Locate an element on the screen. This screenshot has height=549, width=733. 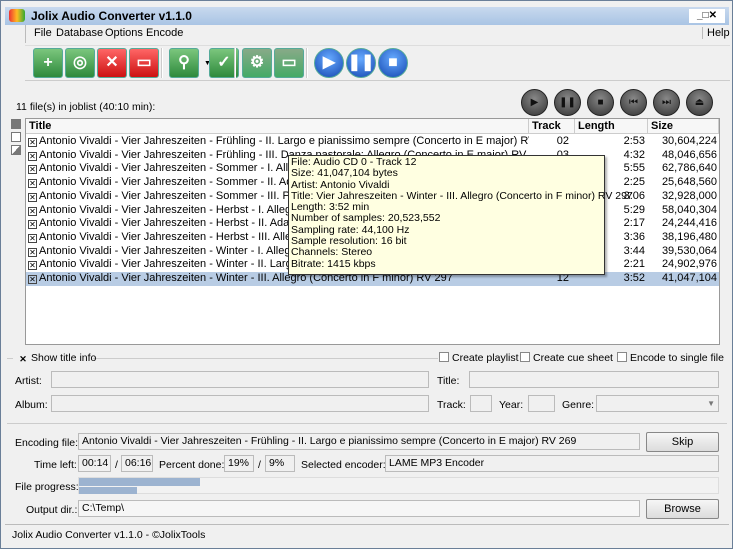
skip-button: Skip is located at coordinates (682, 442).